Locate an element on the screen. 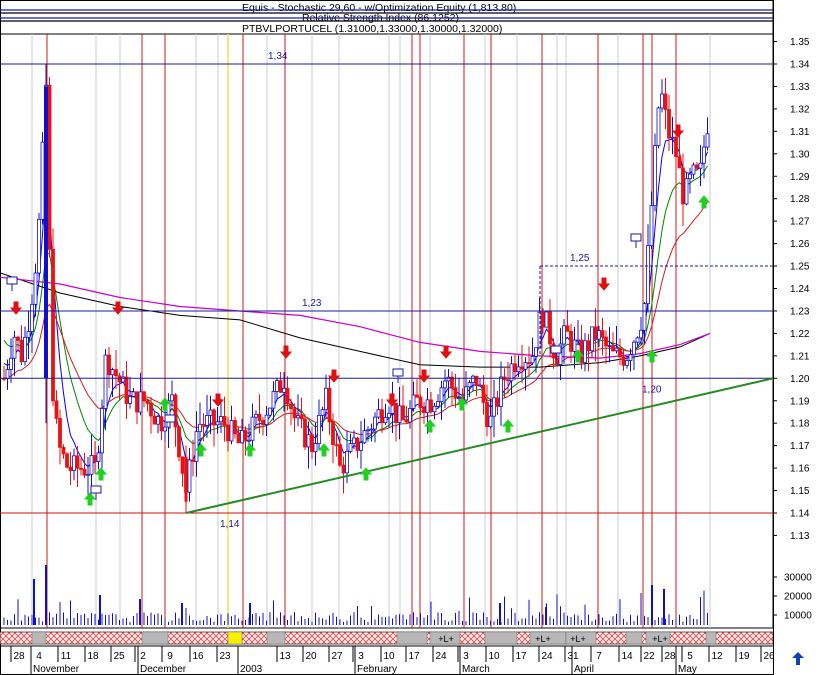 The image size is (819, 675). x-day-label: 10 is located at coordinates (389, 656).